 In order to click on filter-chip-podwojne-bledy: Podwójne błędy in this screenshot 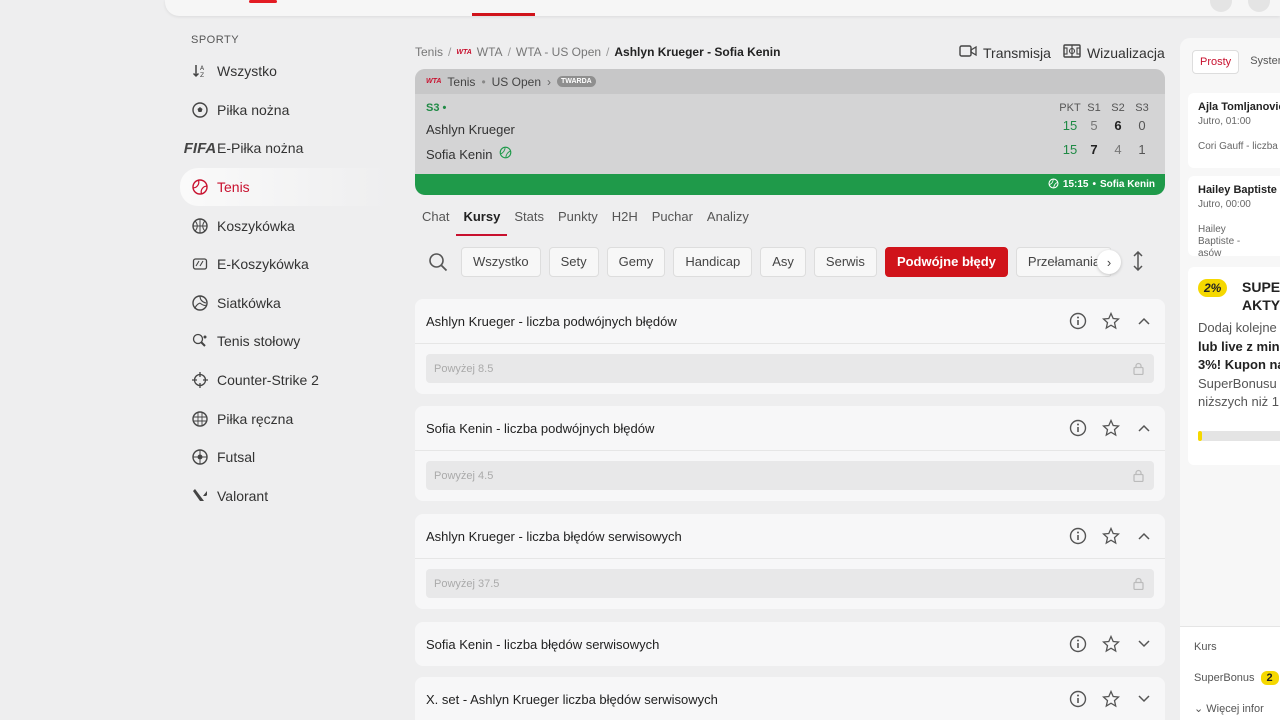, I will do `click(946, 262)`.